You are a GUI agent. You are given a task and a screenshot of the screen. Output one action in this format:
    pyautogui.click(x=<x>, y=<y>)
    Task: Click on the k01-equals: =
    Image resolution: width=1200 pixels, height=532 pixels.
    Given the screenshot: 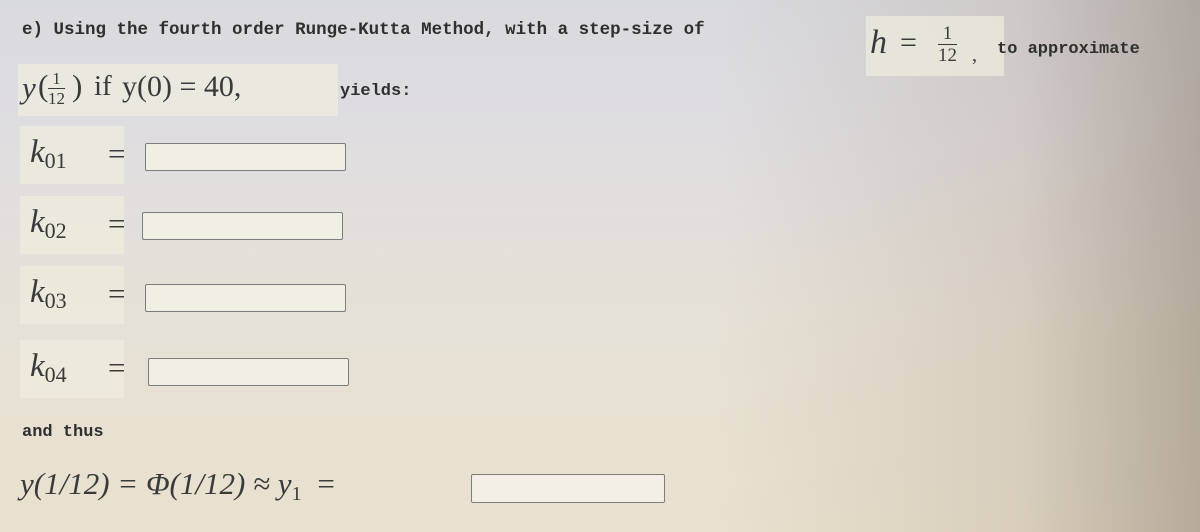 What is the action you would take?
    pyautogui.click(x=117, y=153)
    